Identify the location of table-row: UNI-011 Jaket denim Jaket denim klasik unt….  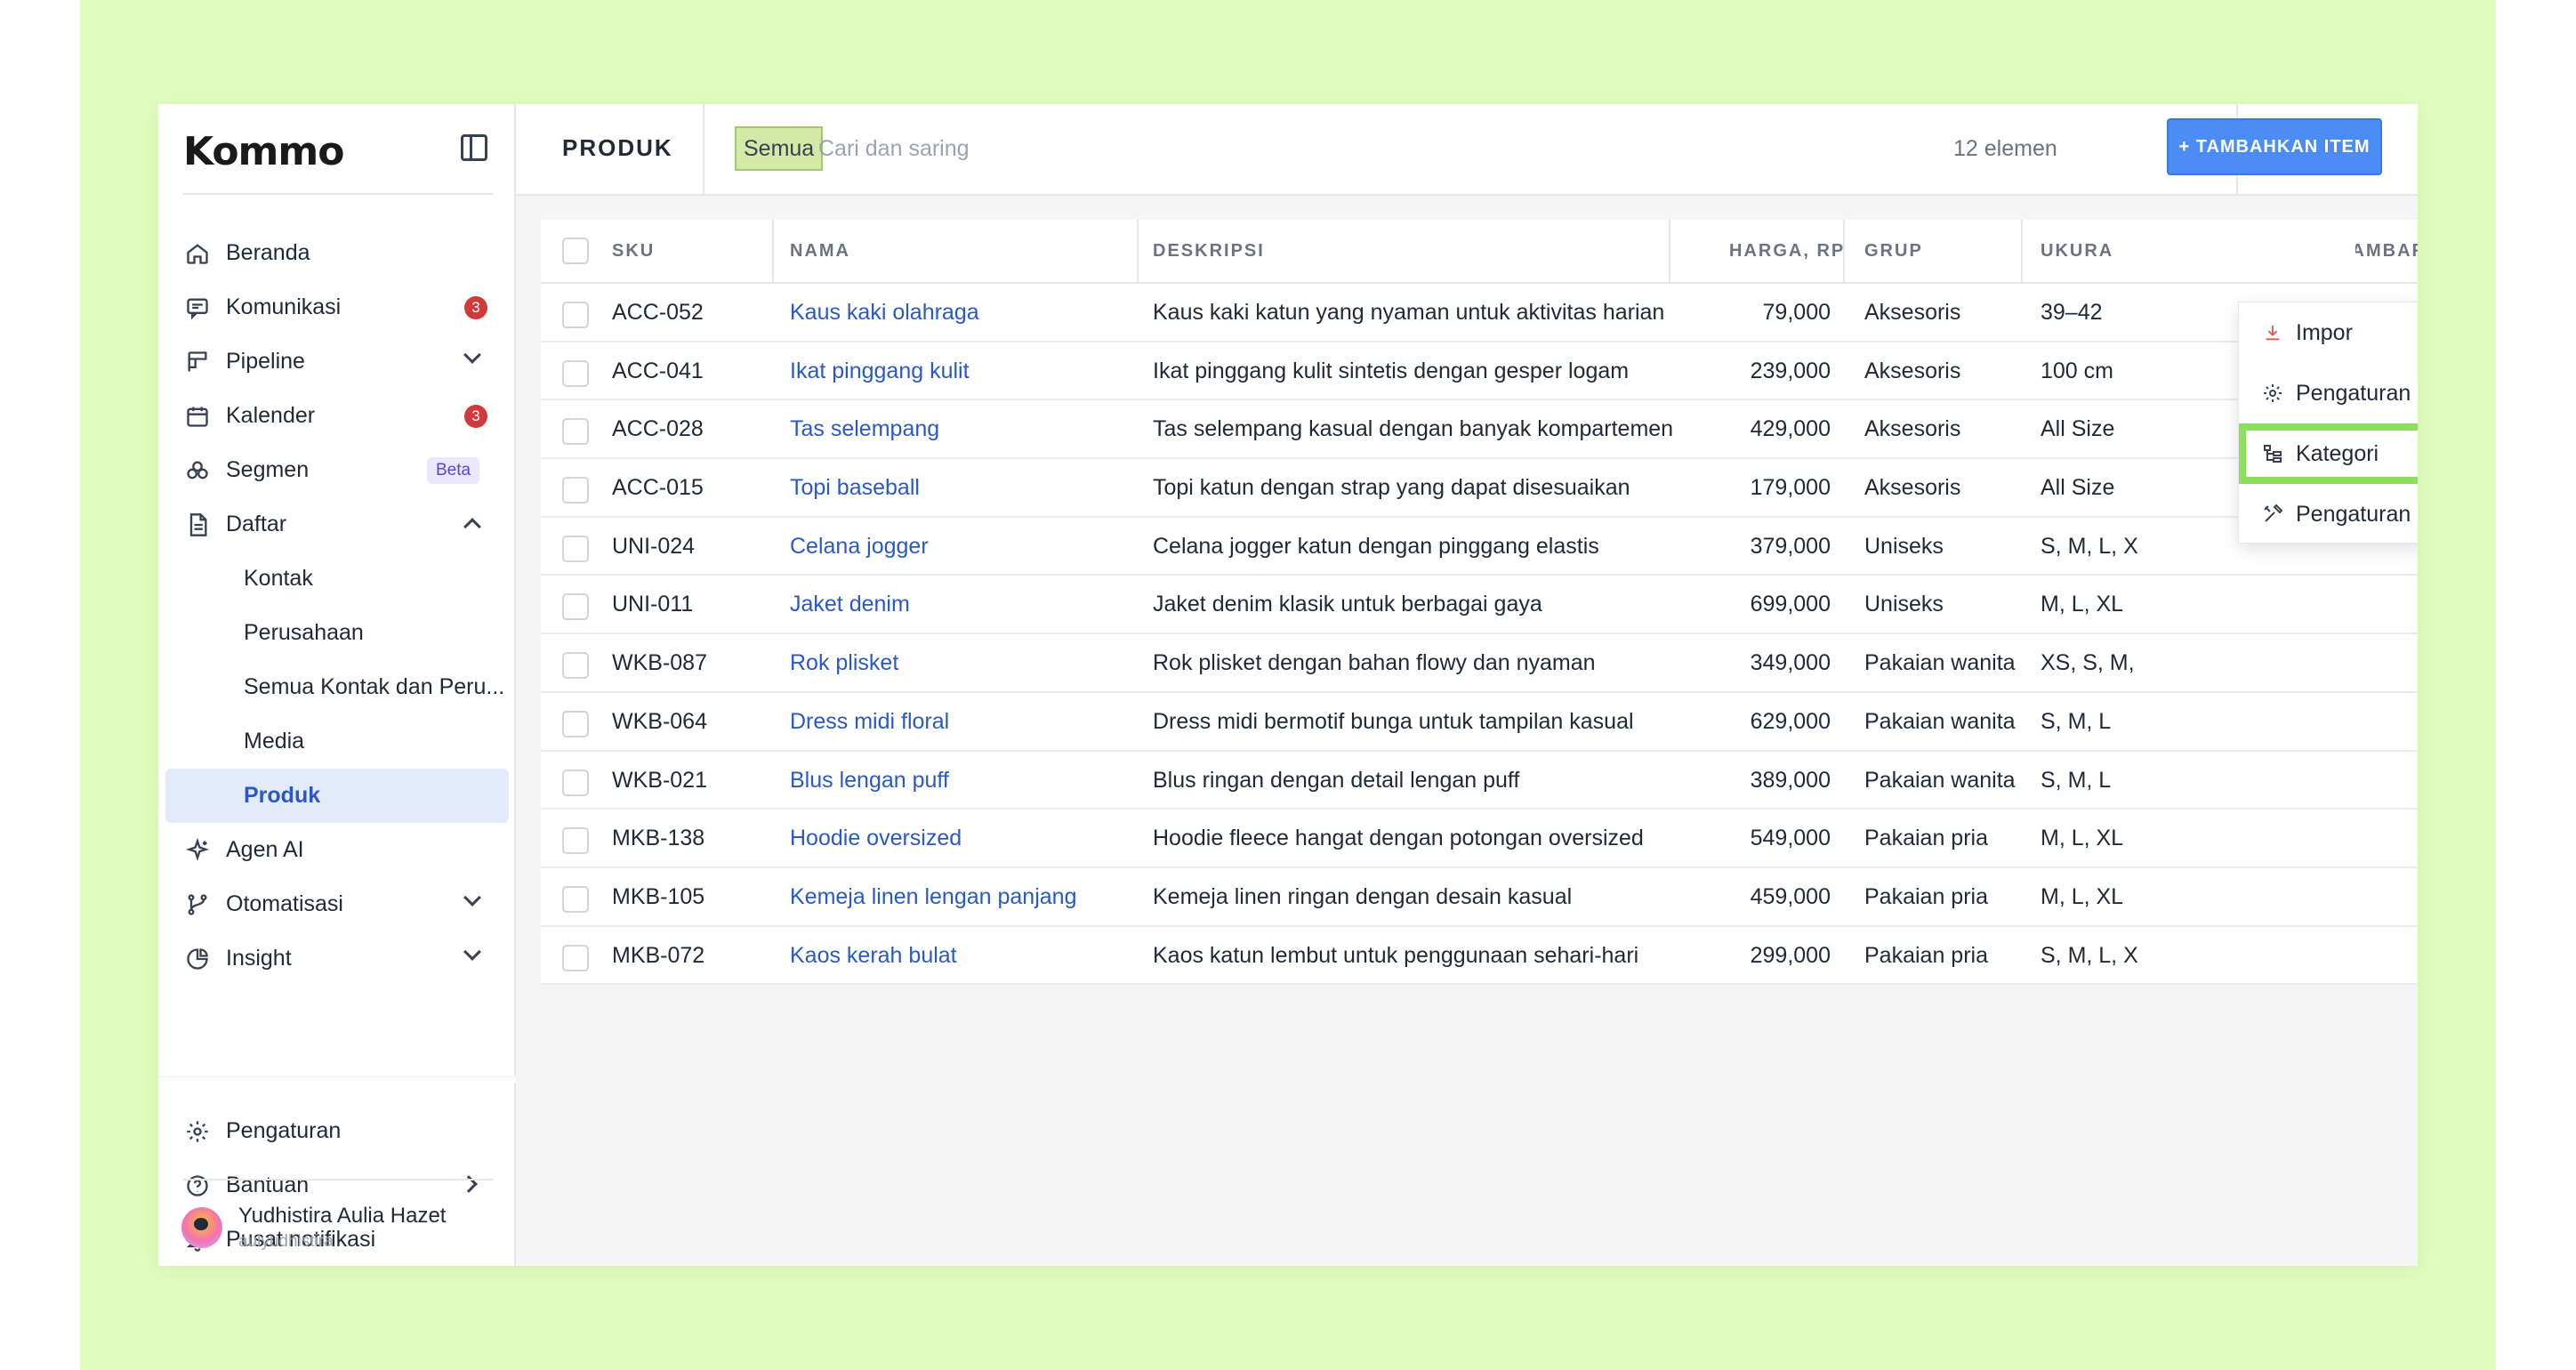
(1479, 605).